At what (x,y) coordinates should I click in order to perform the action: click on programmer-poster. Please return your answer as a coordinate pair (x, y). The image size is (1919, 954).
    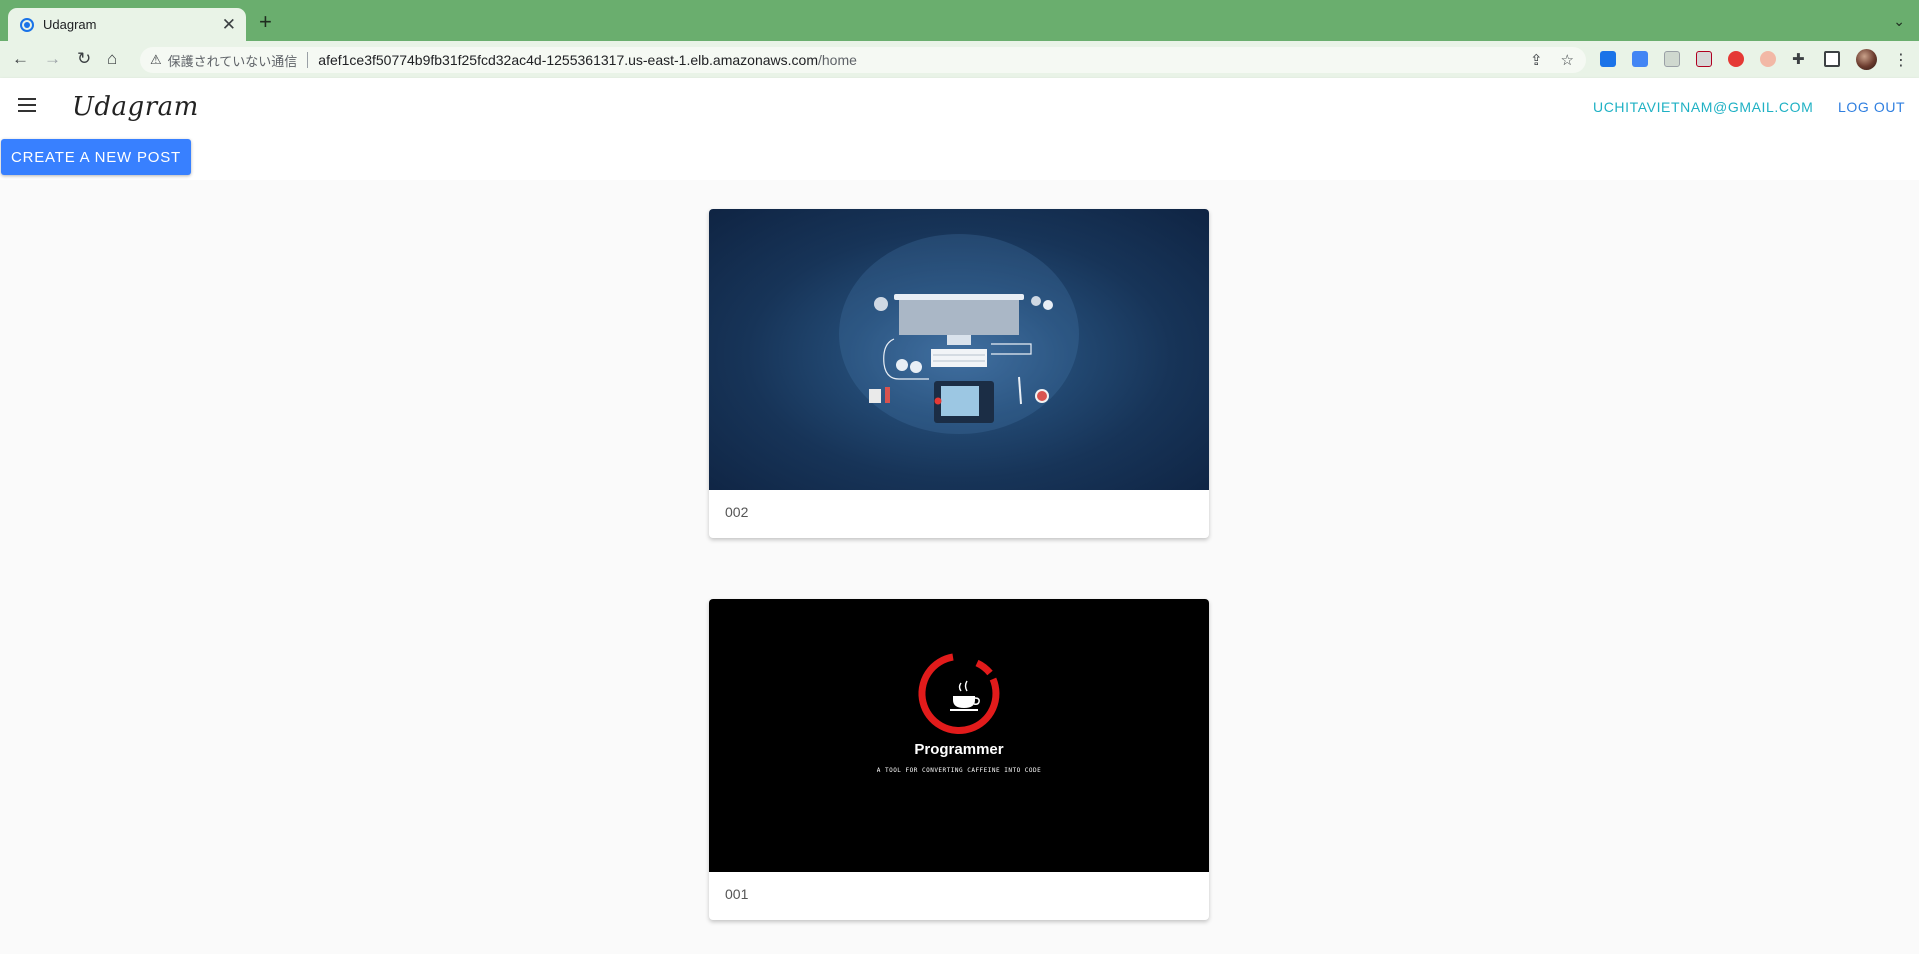
    Looking at the image, I should click on (959, 693).